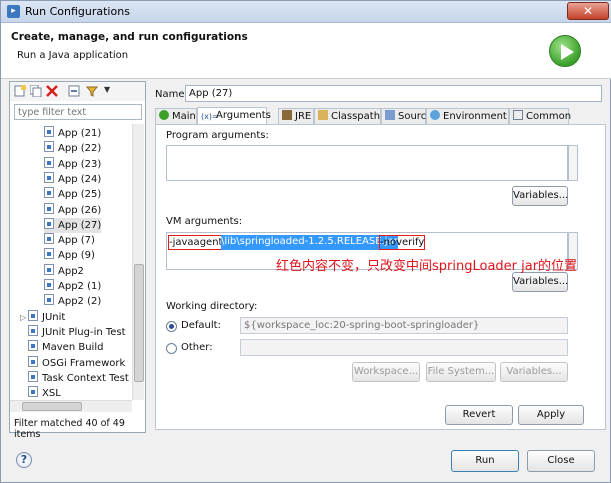 This screenshot has width=611, height=483. What do you see at coordinates (33, 392) in the screenshot?
I see `xsl-icon` at bounding box center [33, 392].